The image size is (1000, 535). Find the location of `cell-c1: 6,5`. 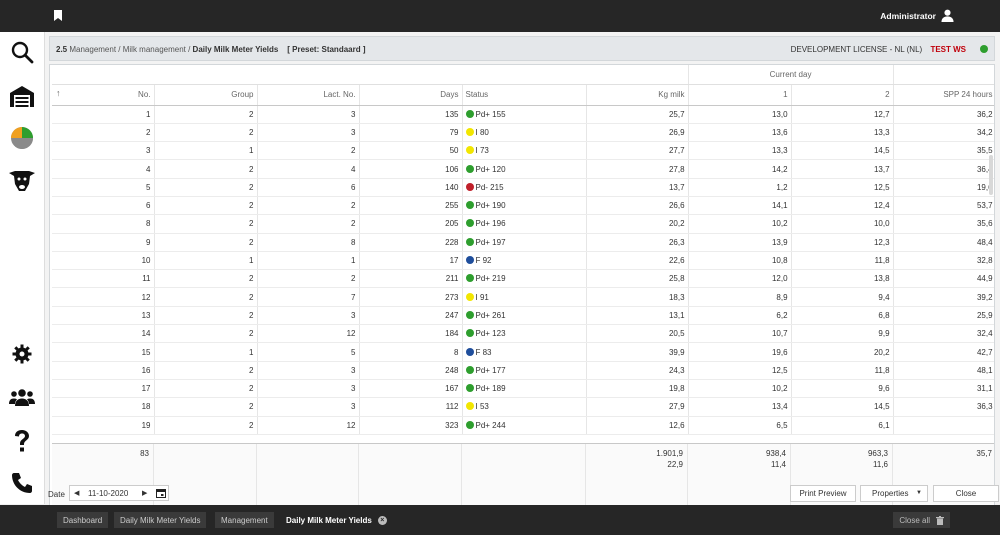

cell-c1: 6,5 is located at coordinates (740, 425).